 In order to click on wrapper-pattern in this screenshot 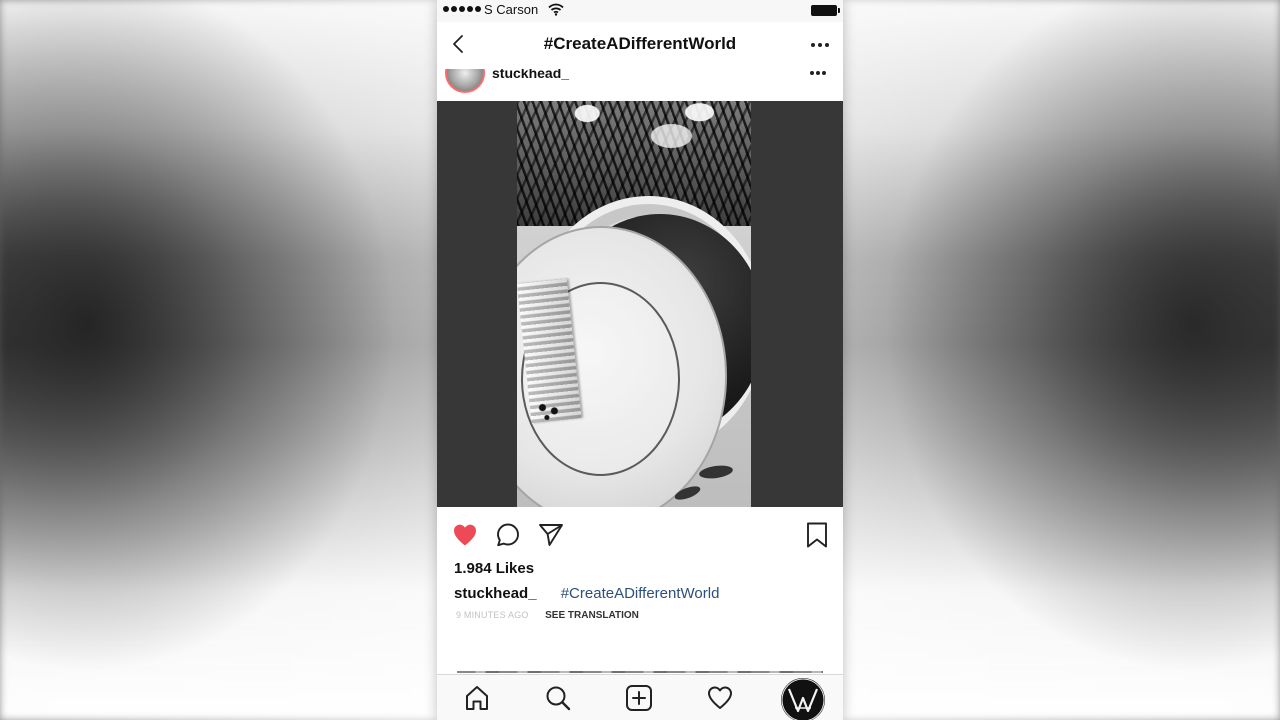, I will do `click(551, 412)`.